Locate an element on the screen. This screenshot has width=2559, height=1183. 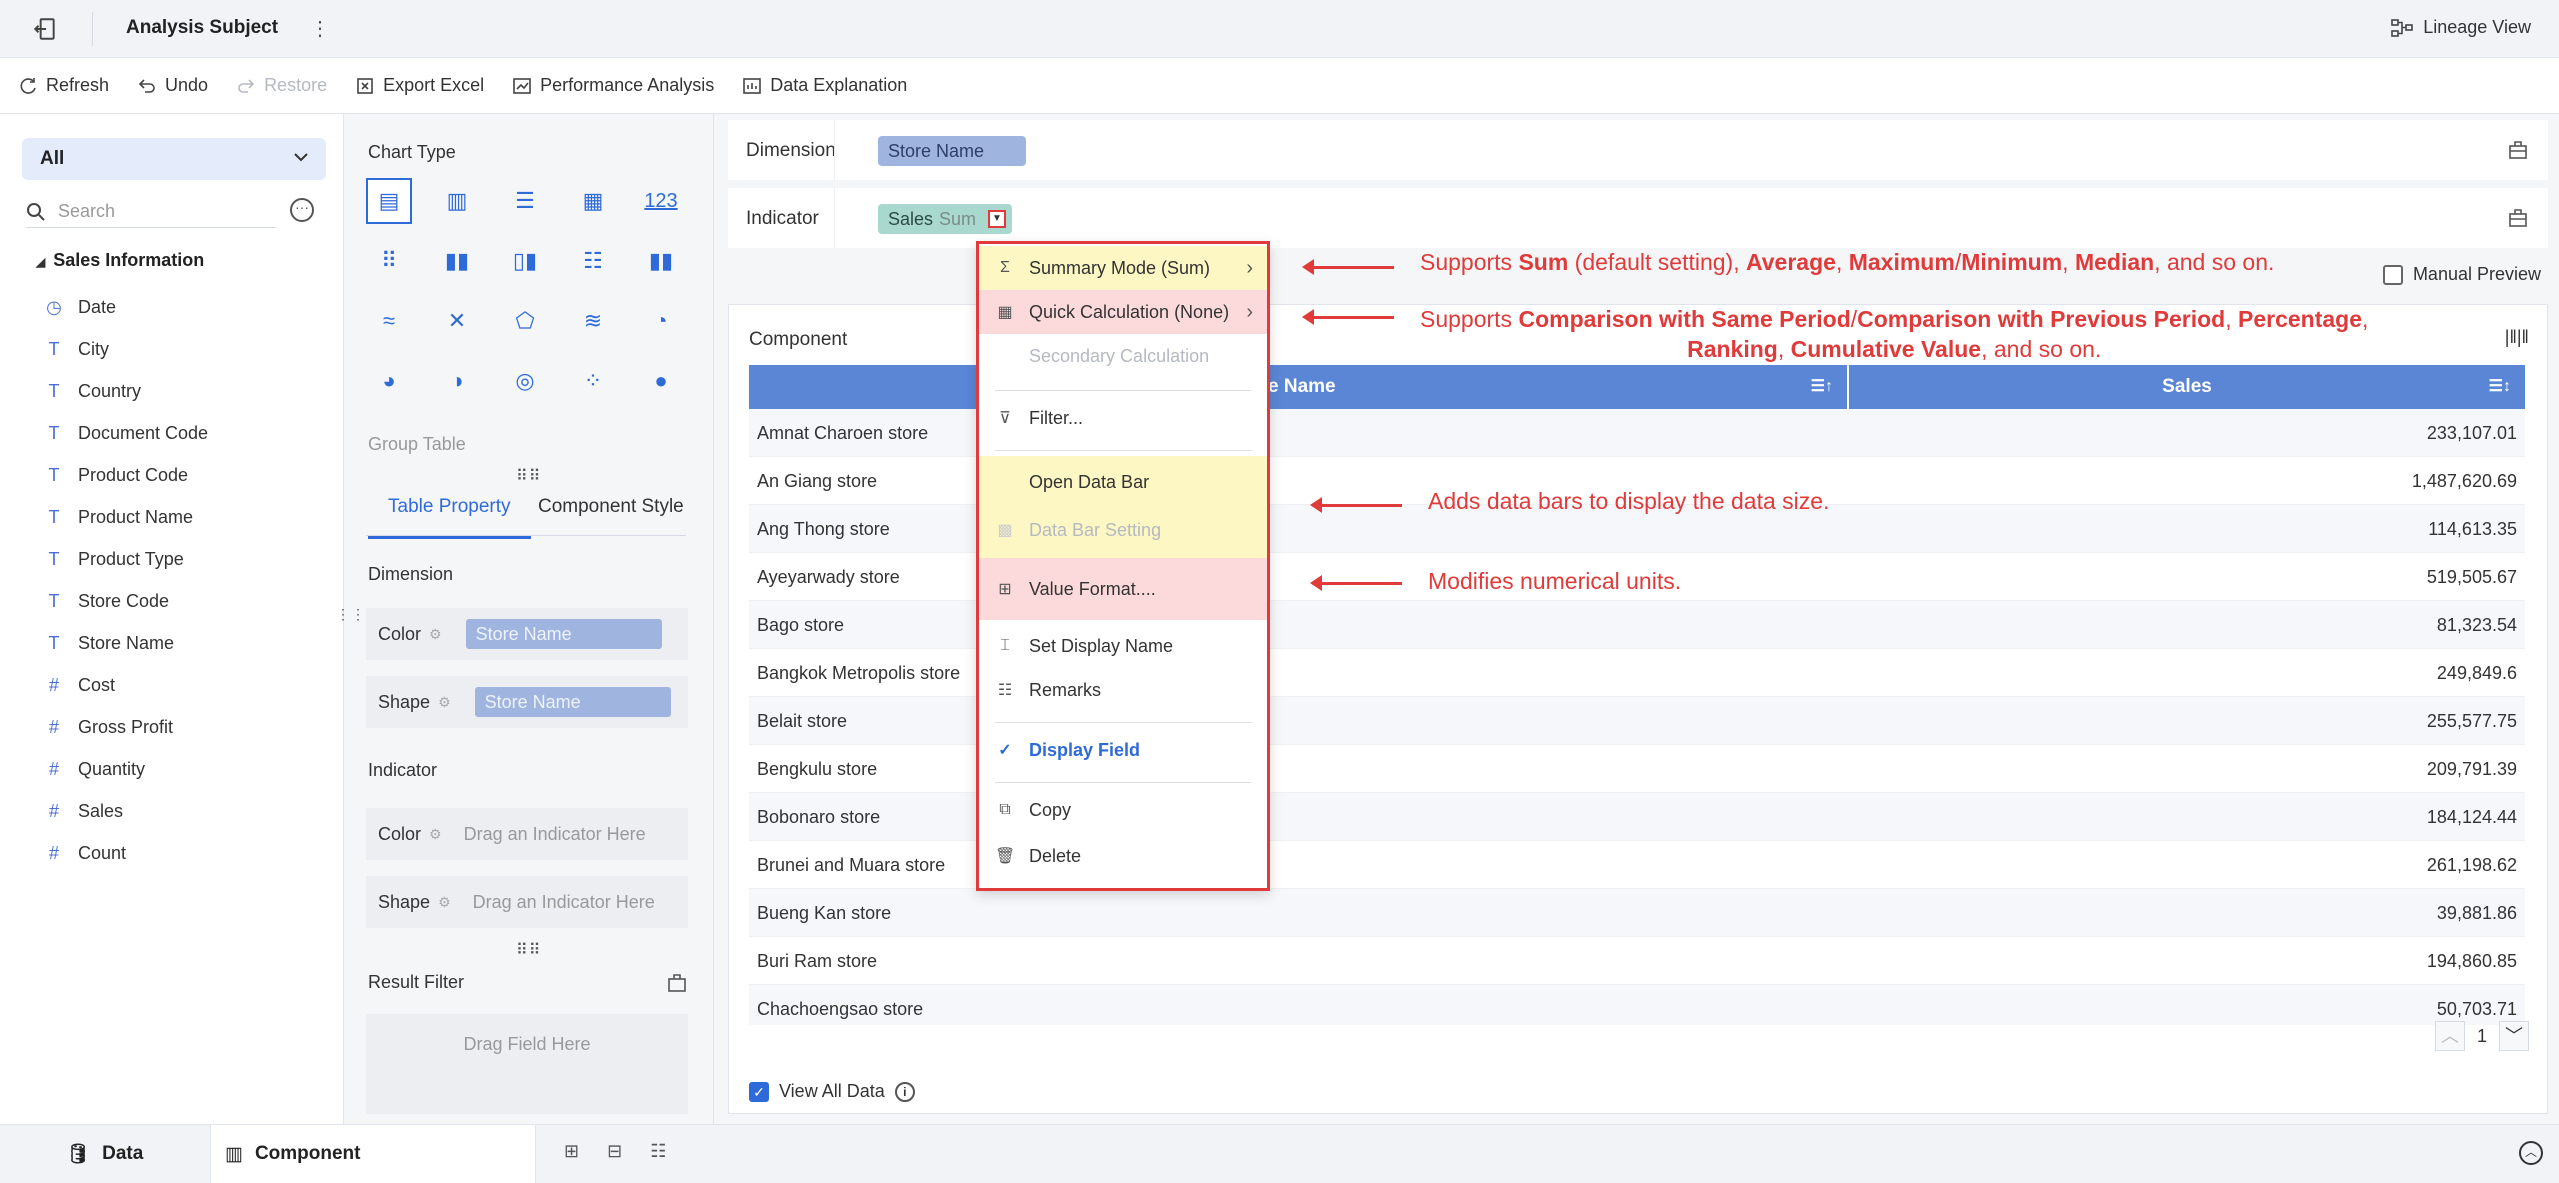
info-icon: i is located at coordinates (904, 1091).